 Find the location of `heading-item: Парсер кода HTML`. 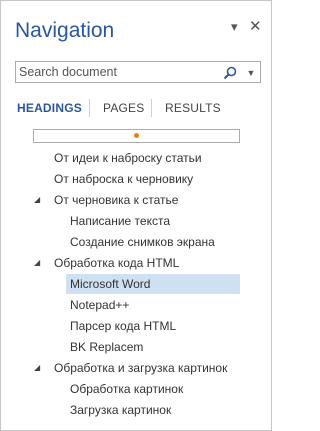

heading-item: Парсер кода HTML is located at coordinates (123, 326).